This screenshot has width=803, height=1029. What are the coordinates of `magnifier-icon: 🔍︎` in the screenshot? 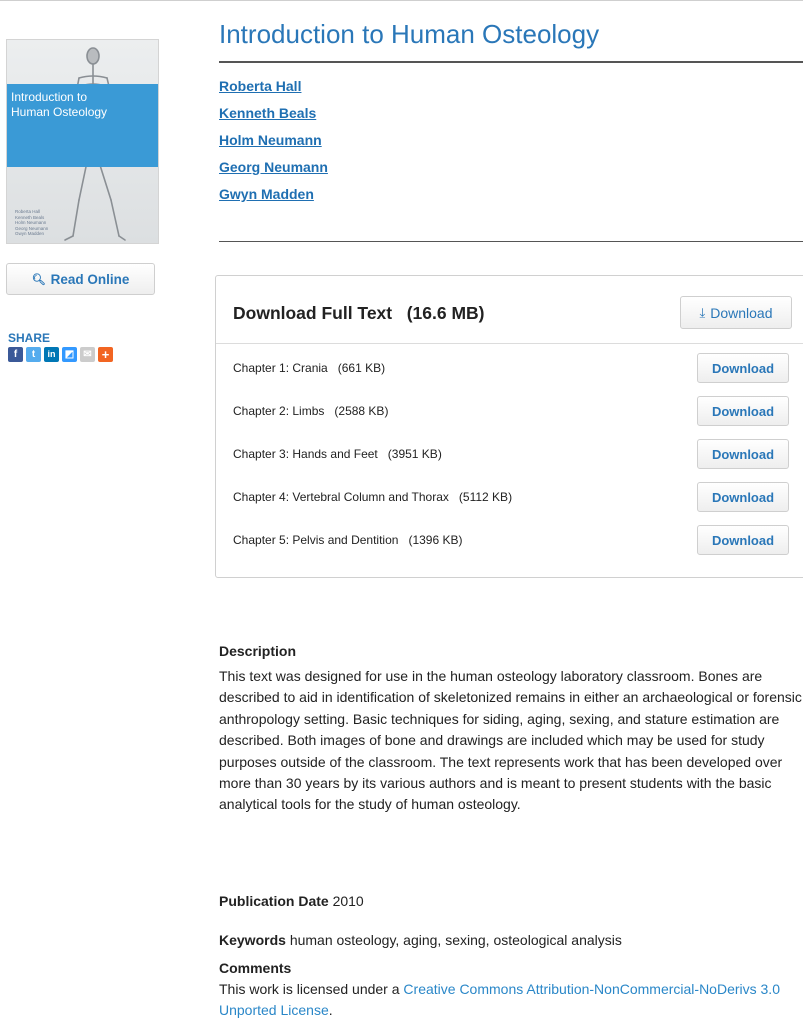 It's located at (38, 279).